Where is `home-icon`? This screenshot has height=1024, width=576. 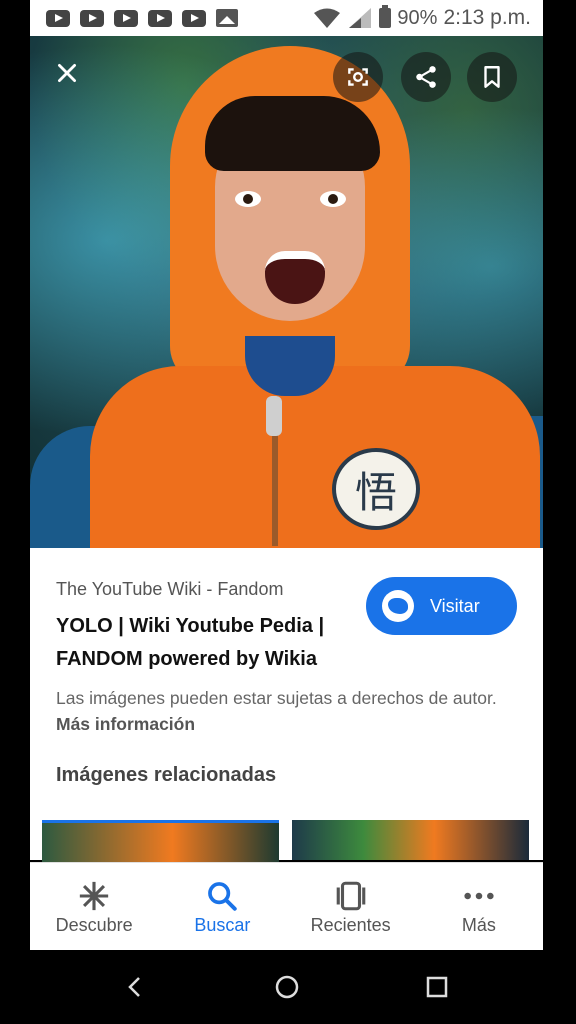
home-icon is located at coordinates (287, 987).